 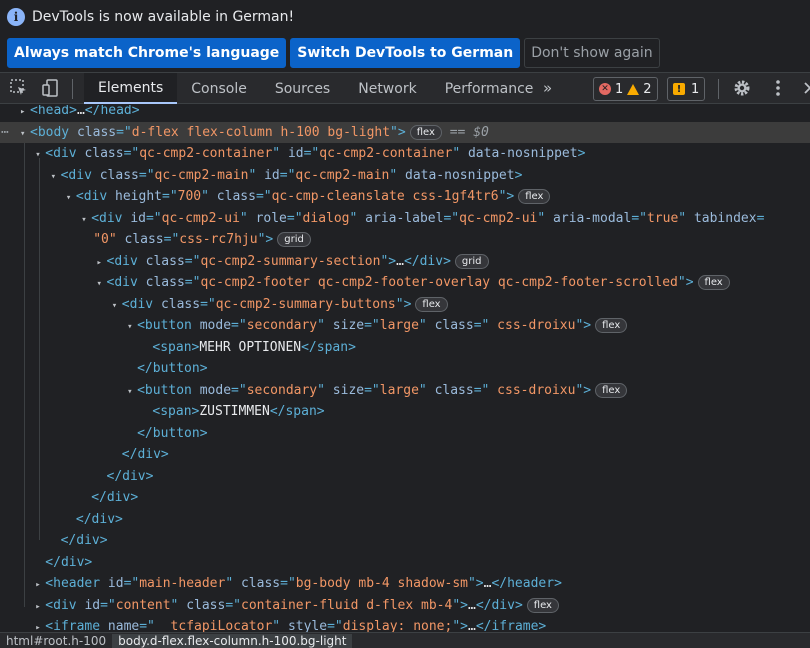 I want to click on tag-syntax: <iframe, so click(x=76, y=625).